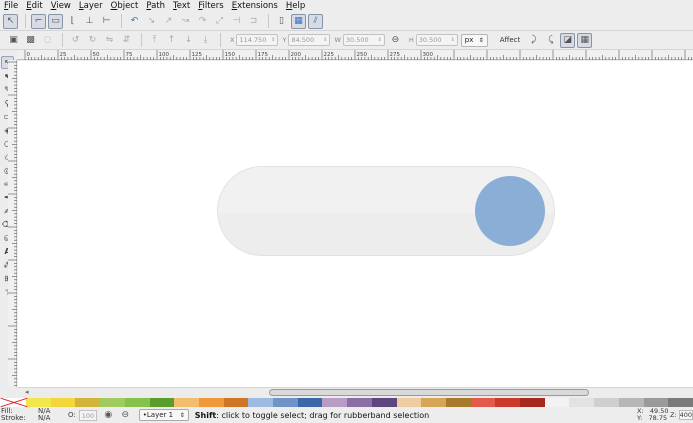 This screenshot has width=693, height=423. I want to click on snap-rotation-center-icon: ⊐, so click(253, 21).